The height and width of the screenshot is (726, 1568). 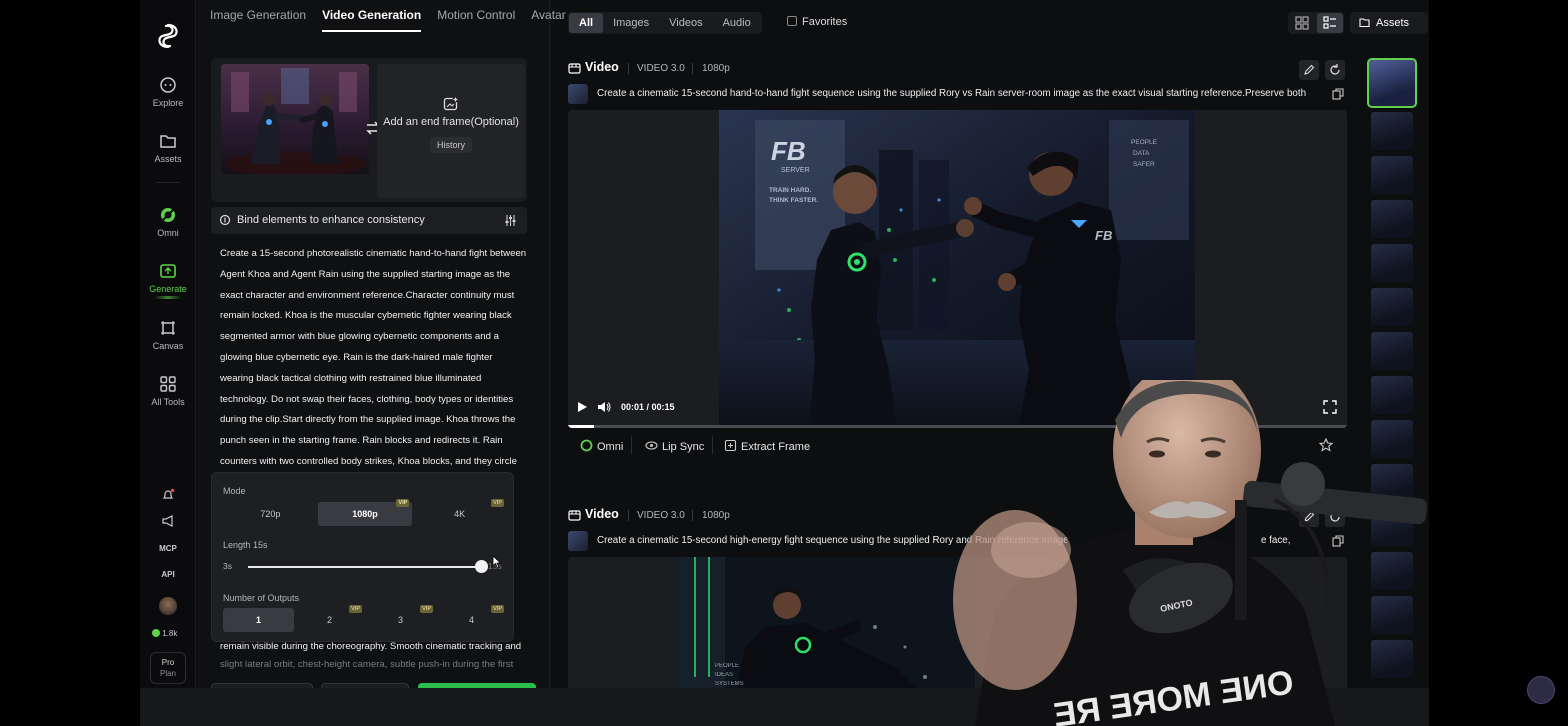 What do you see at coordinates (581, 426) in the screenshot?
I see `video-progress-fill` at bounding box center [581, 426].